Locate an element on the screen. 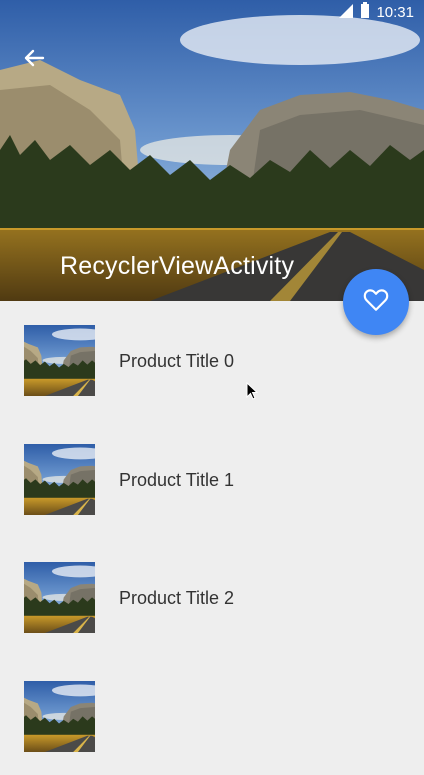 Image resolution: width=424 pixels, height=775 pixels. status-bar: 10:31 is located at coordinates (212, 12).